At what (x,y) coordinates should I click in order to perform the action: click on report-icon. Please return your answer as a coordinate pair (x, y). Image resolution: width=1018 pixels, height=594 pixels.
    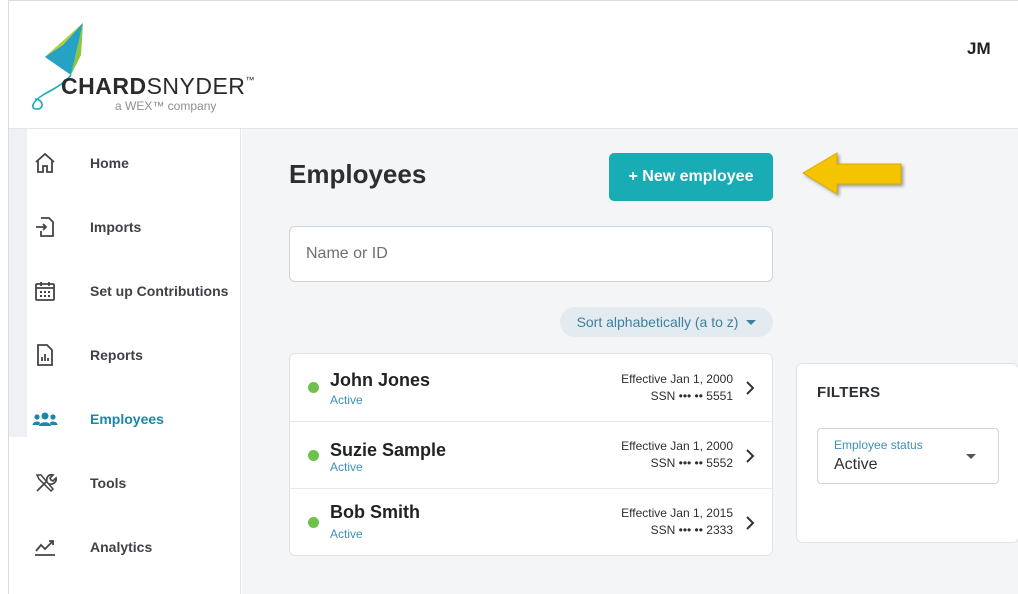
    Looking at the image, I should click on (45, 355).